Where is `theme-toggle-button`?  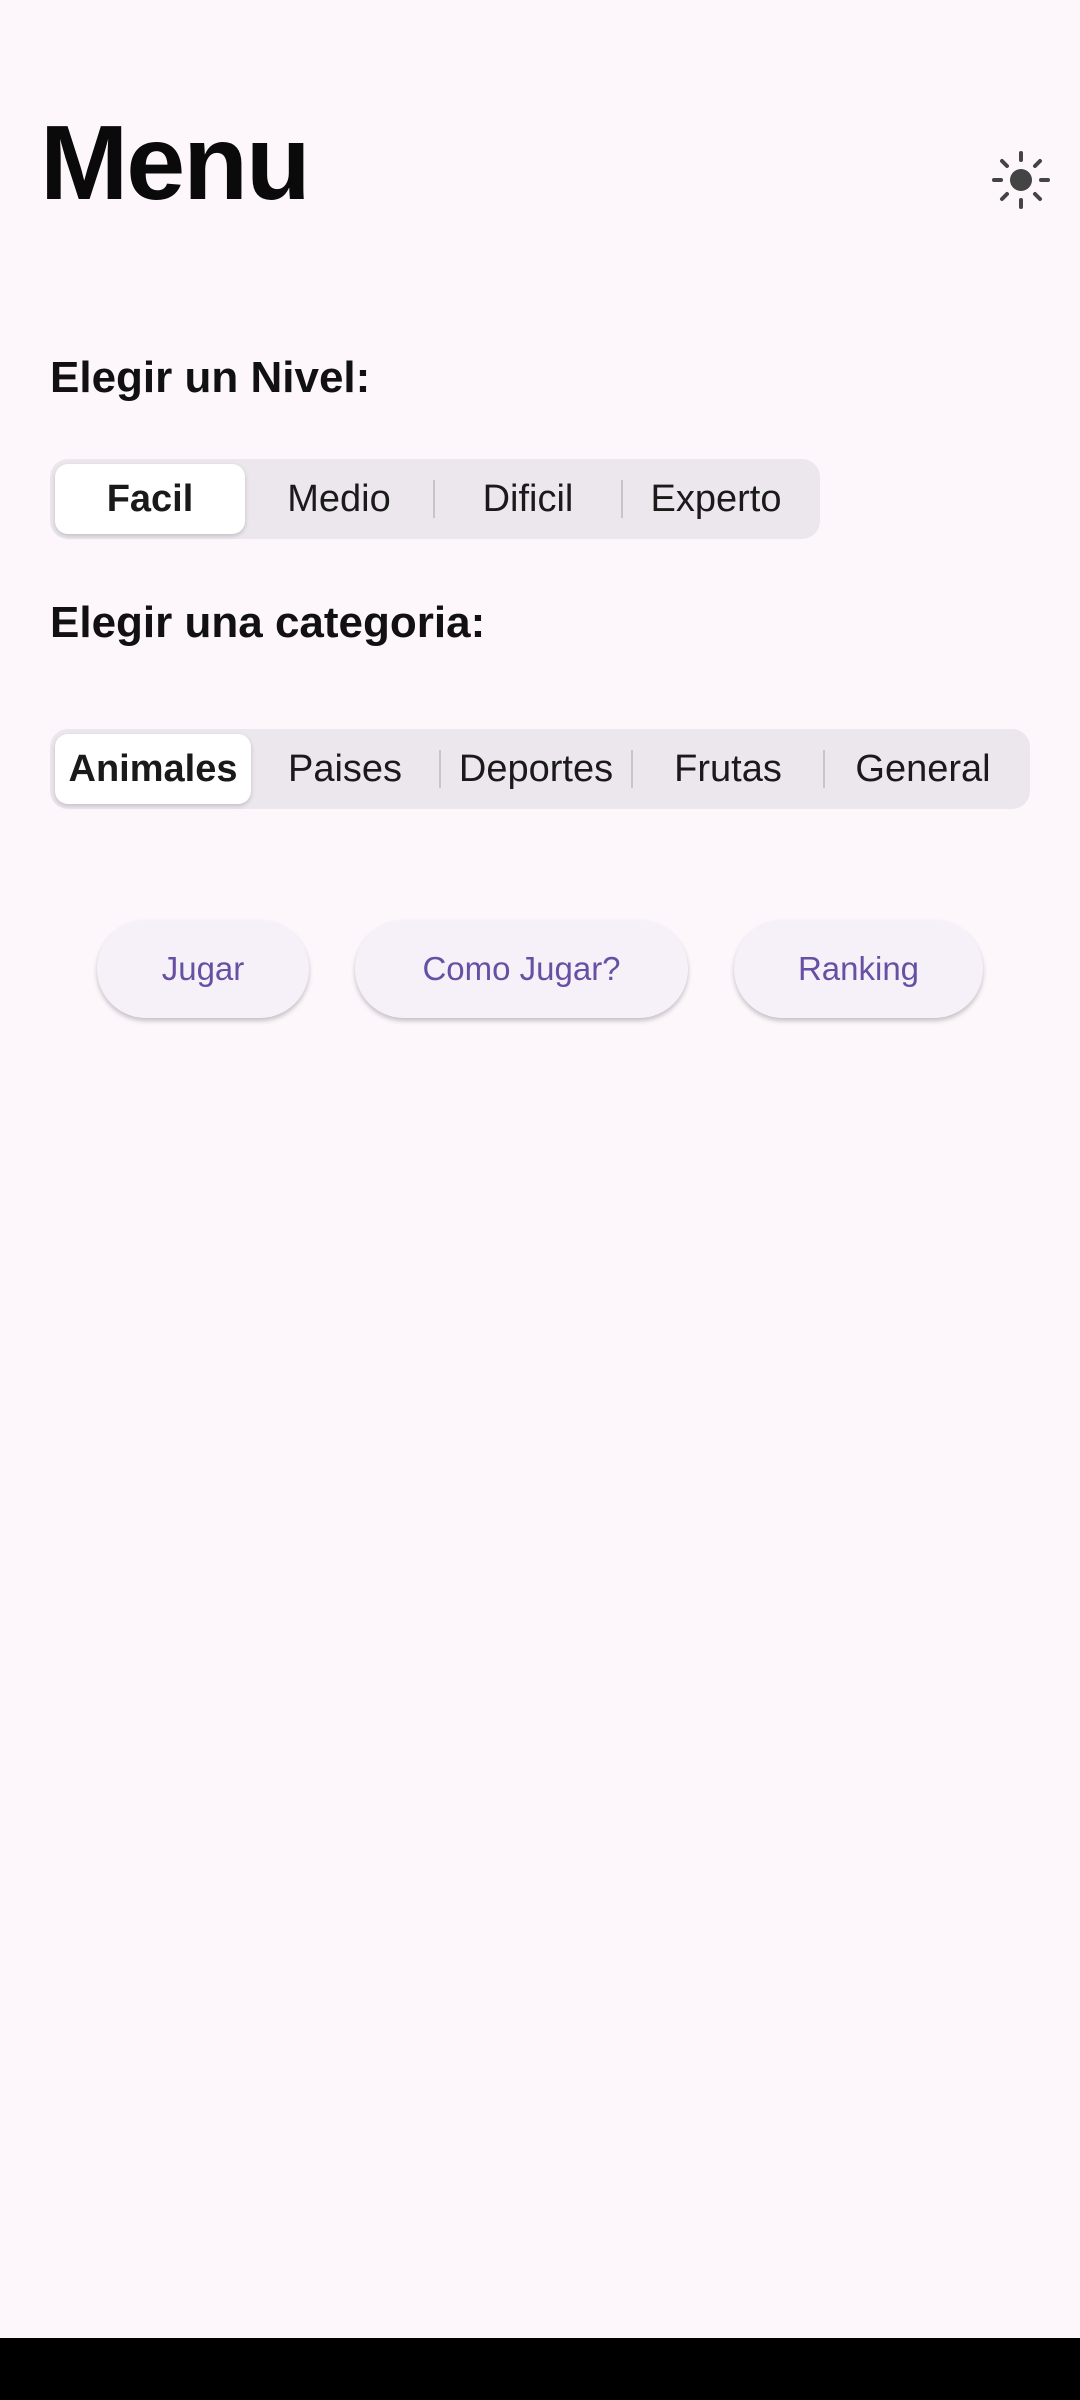
theme-toggle-button is located at coordinates (1021, 180).